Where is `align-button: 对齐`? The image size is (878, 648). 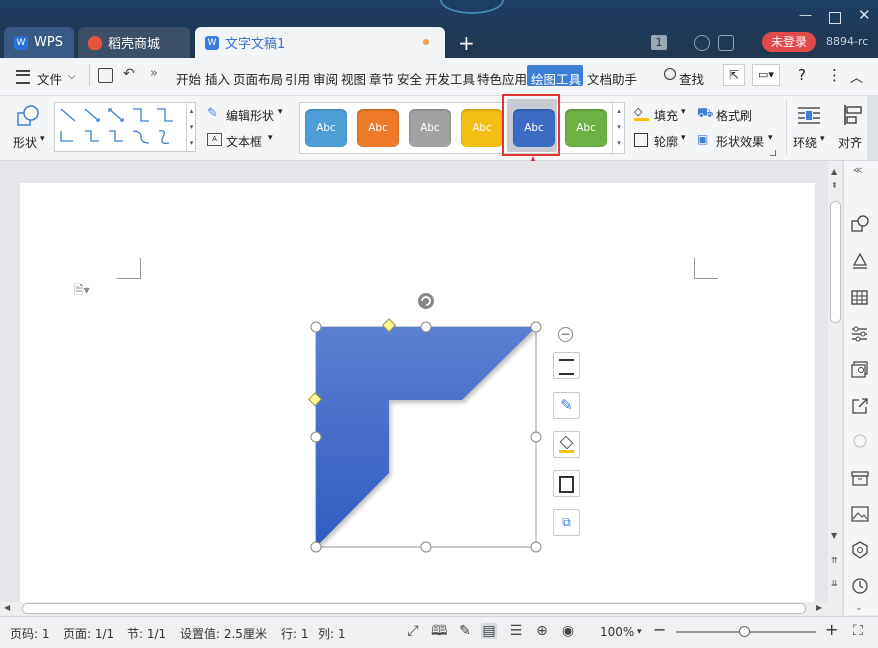 align-button: 对齐 is located at coordinates (850, 142).